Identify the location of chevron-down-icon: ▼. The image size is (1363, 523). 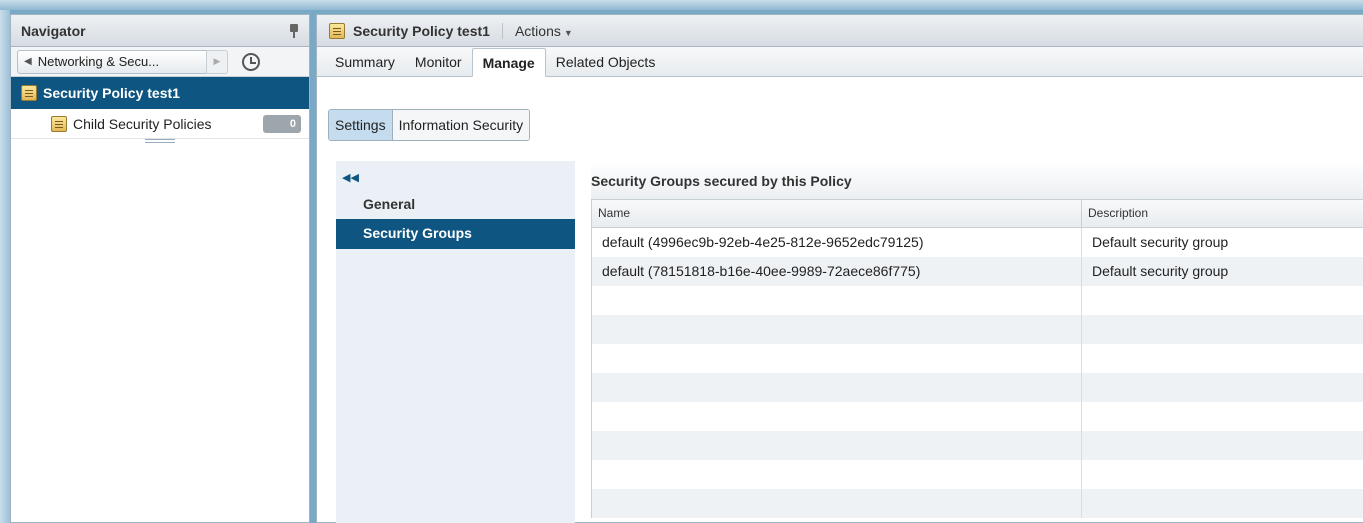
(568, 32).